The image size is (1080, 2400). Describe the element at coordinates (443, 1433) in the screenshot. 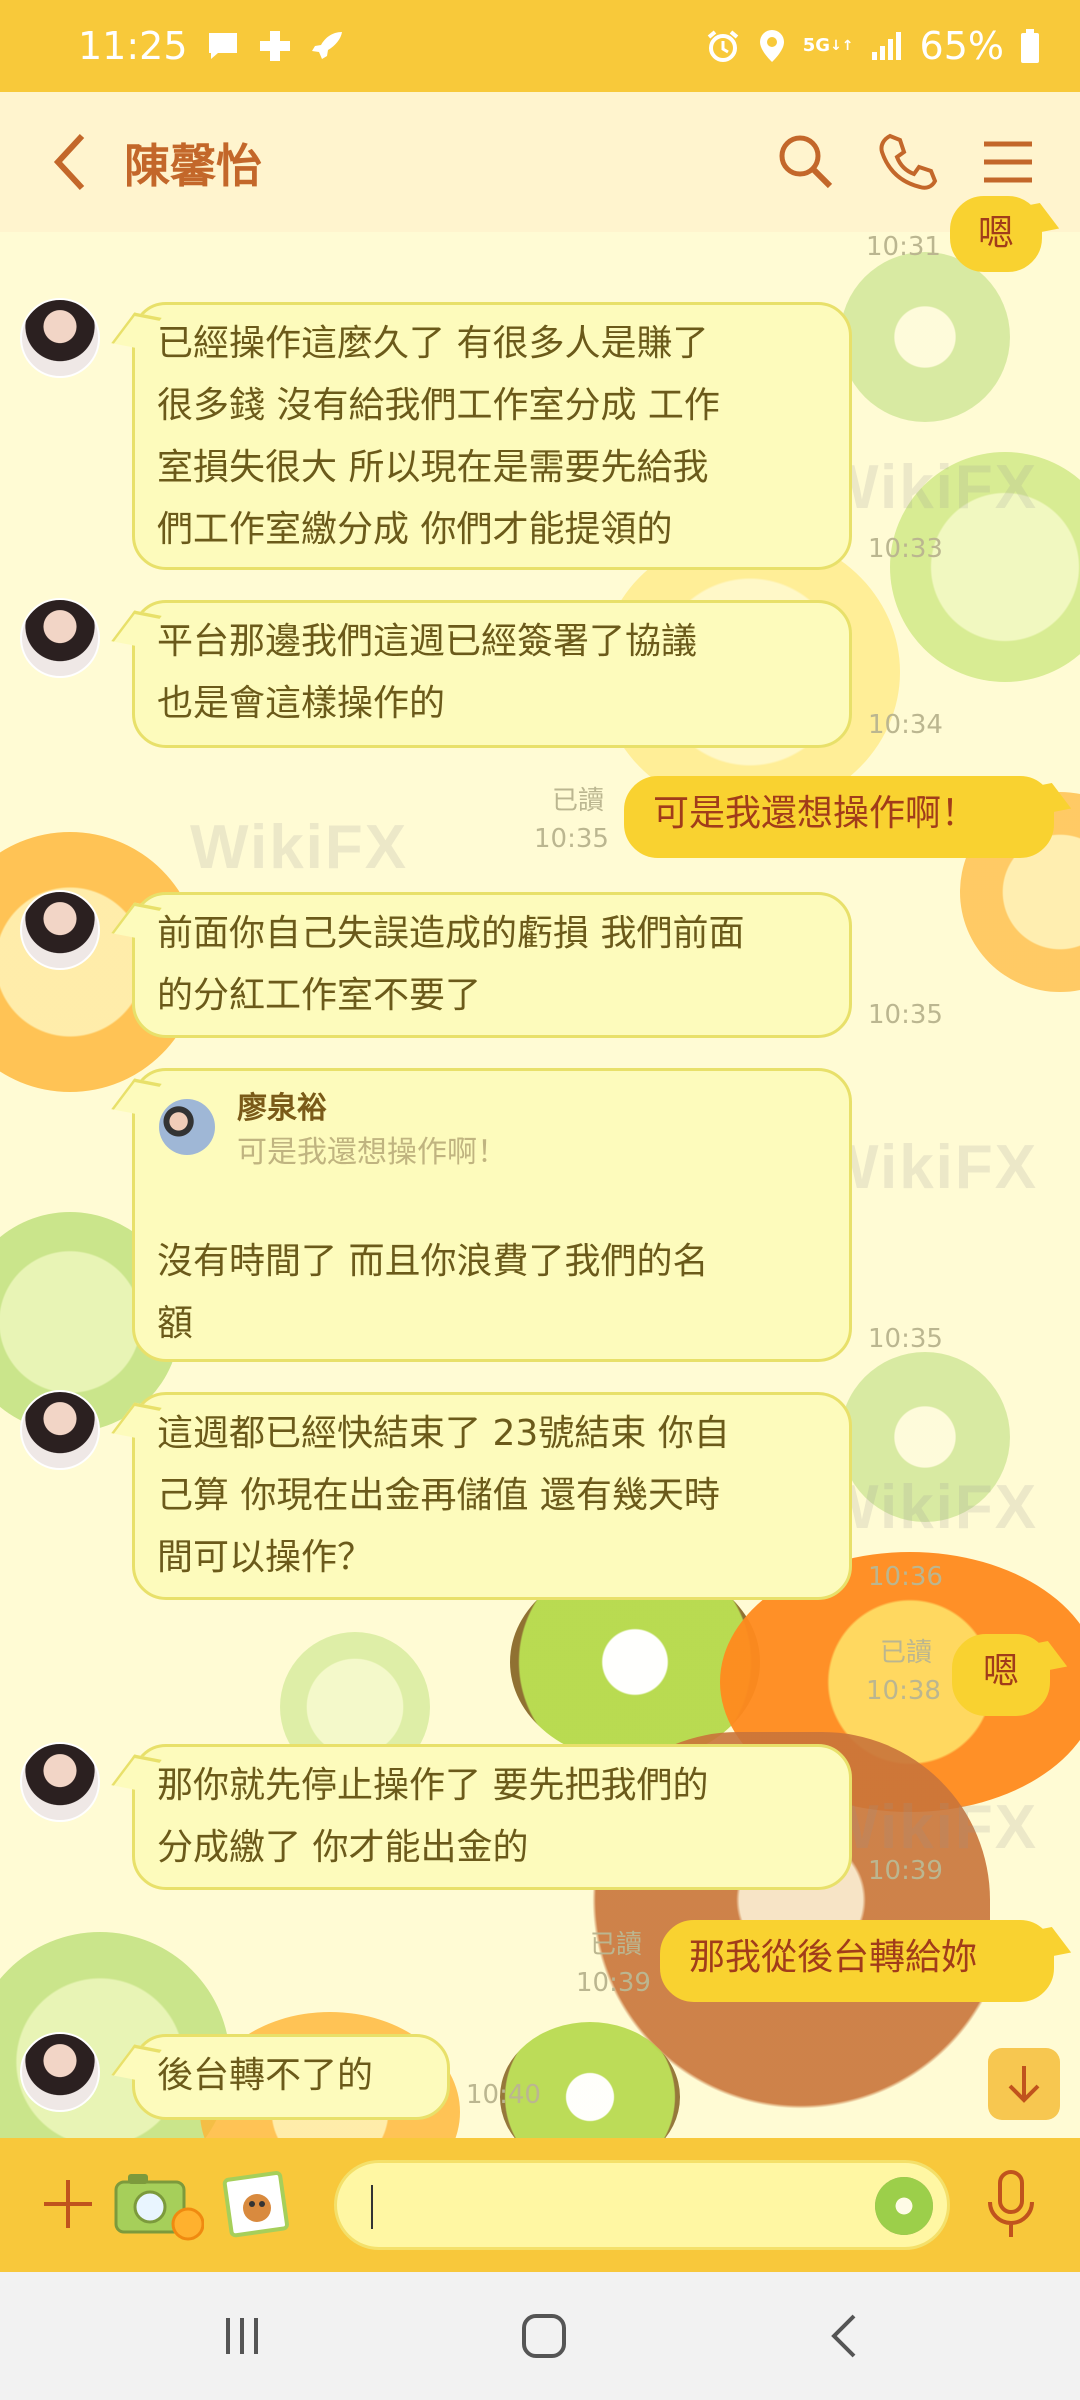

I see `message-line: 這週都已經快結束了 23號結束 你自` at that location.